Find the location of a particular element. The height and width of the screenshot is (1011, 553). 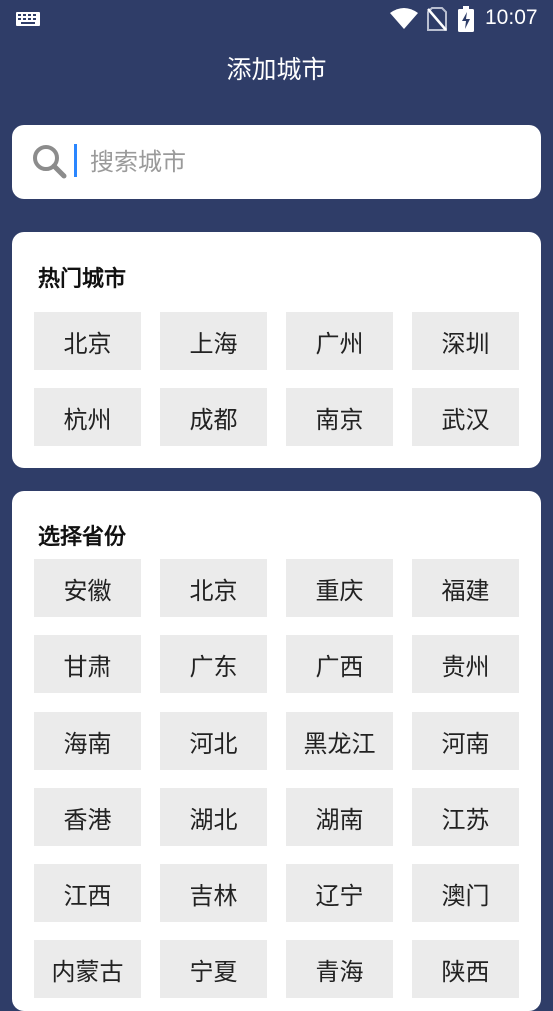

province-chip: 广东 is located at coordinates (213, 664).